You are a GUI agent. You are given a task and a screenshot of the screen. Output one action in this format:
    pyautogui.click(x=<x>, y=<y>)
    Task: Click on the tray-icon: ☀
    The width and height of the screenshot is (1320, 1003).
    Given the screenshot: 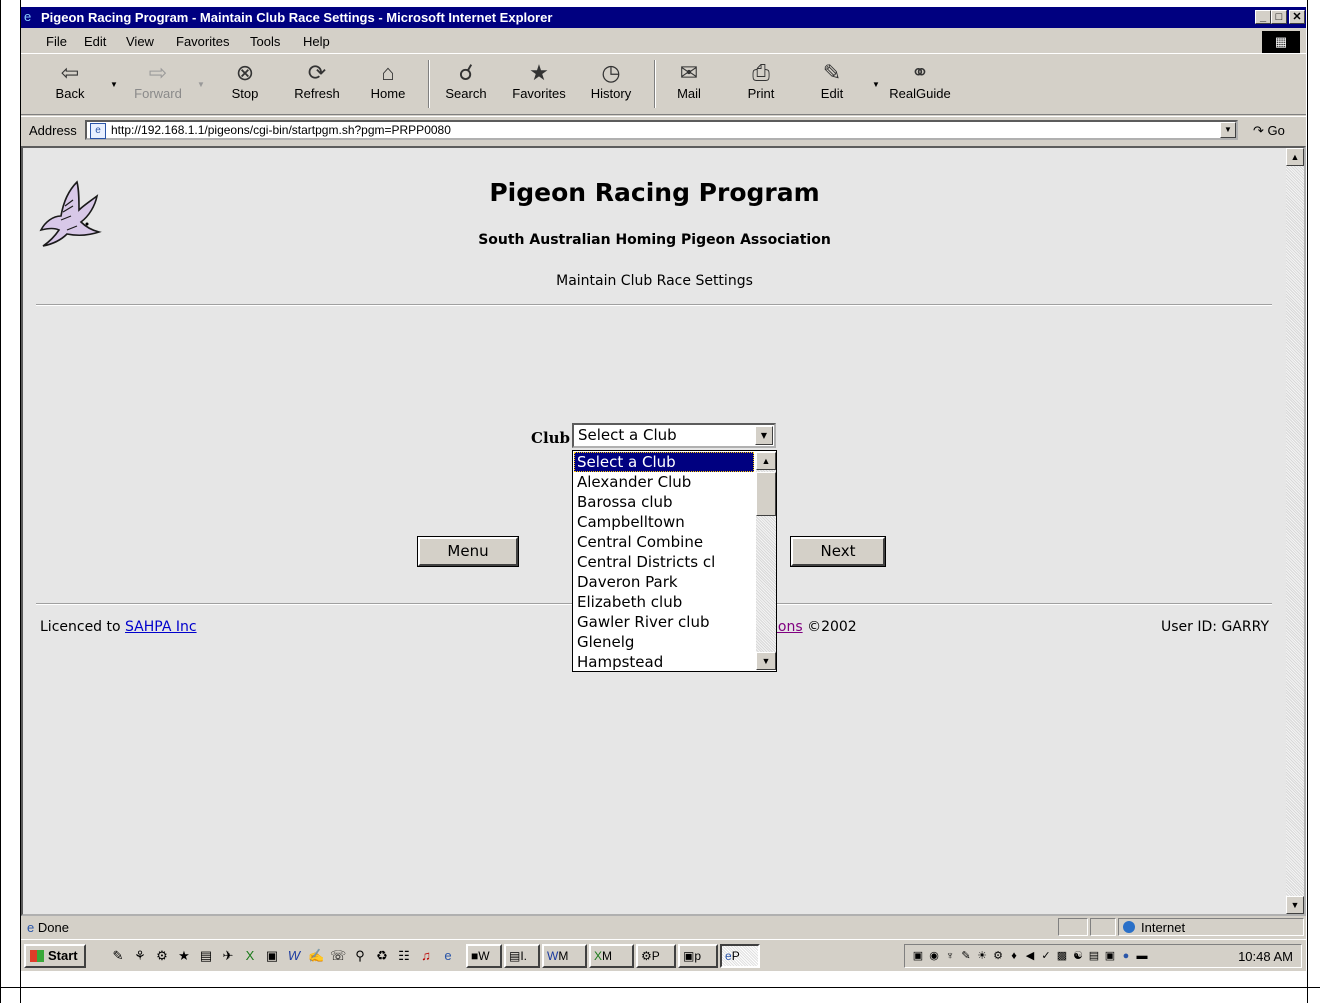 What is the action you would take?
    pyautogui.click(x=982, y=956)
    